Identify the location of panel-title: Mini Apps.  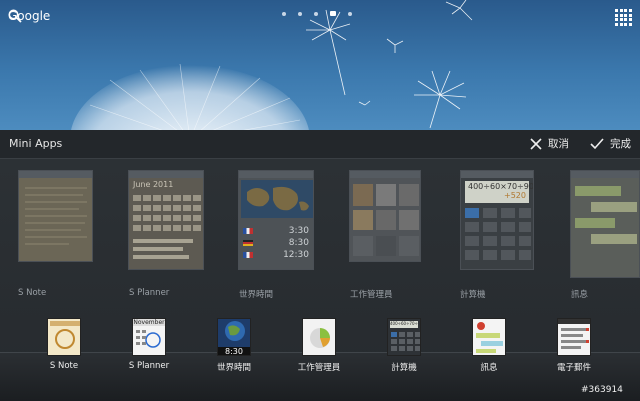
(36, 143).